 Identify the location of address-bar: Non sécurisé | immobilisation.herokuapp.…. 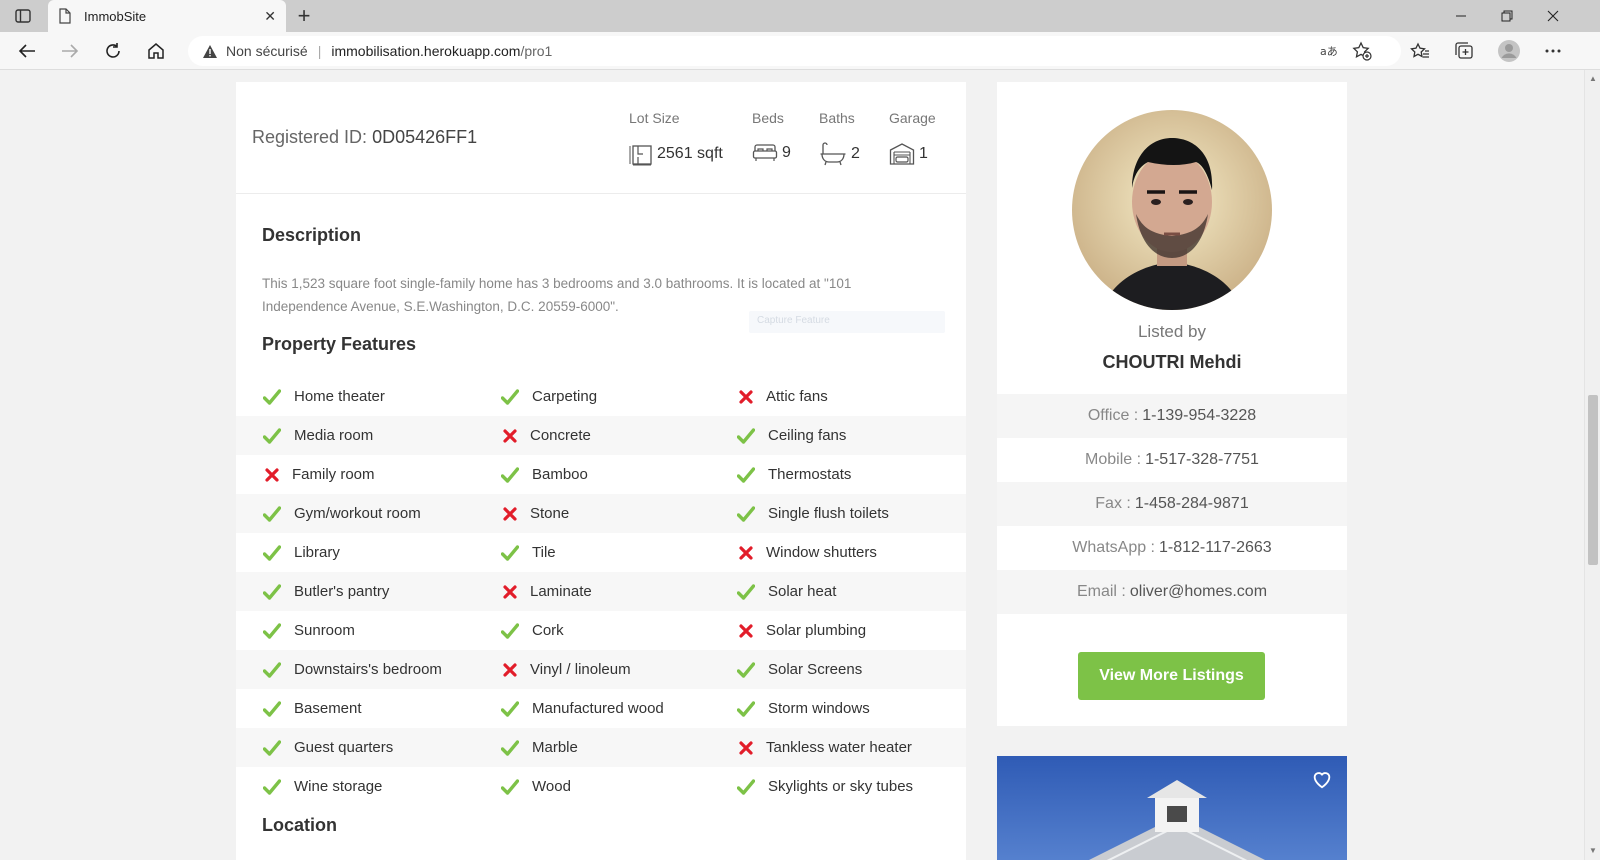
(794, 51).